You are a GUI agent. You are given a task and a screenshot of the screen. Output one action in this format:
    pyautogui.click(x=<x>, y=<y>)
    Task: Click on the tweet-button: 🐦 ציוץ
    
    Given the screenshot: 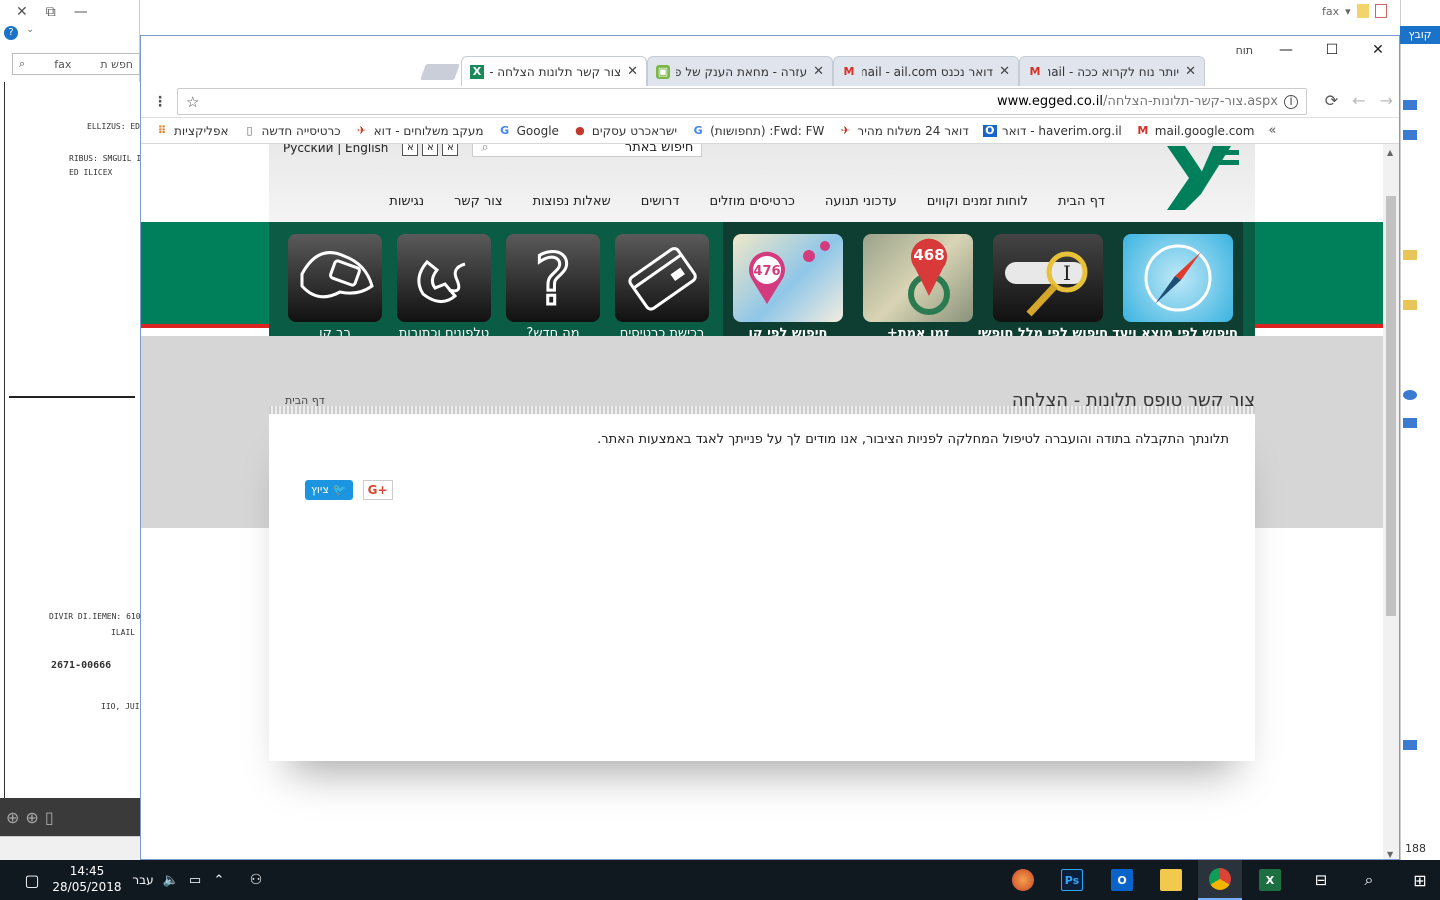 What is the action you would take?
    pyautogui.click(x=329, y=490)
    